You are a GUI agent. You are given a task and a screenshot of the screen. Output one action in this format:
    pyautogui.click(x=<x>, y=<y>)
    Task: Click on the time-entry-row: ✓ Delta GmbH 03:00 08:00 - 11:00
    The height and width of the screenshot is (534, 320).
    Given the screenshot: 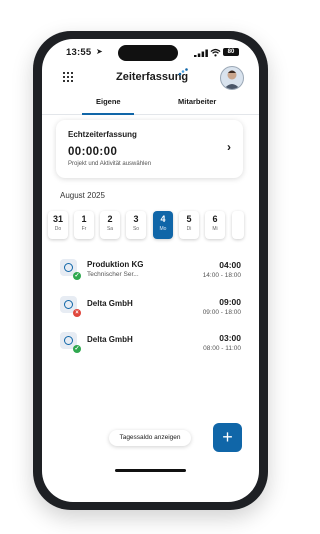 What is the action you would take?
    pyautogui.click(x=150, y=343)
    